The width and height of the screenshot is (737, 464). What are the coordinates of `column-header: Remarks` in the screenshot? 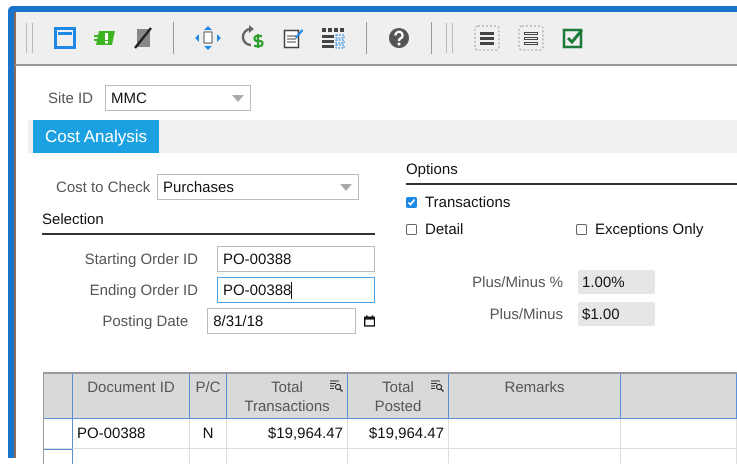 It's located at (535, 396).